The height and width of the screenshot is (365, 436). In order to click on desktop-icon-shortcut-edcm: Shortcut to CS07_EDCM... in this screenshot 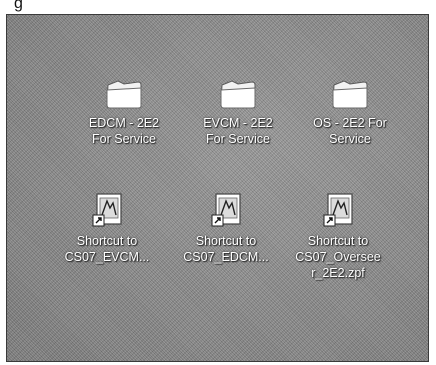, I will do `click(226, 228)`.